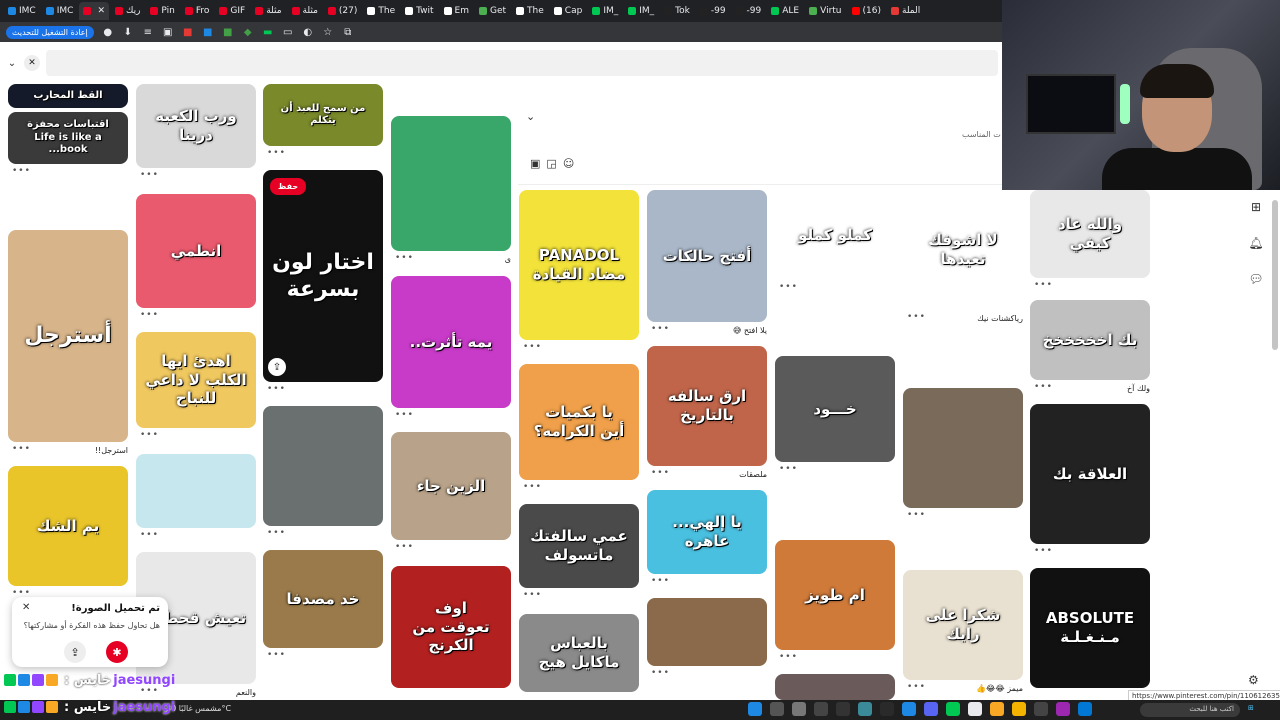  Describe the element at coordinates (148, 32) in the screenshot. I see `menu-icon: ≡` at that location.